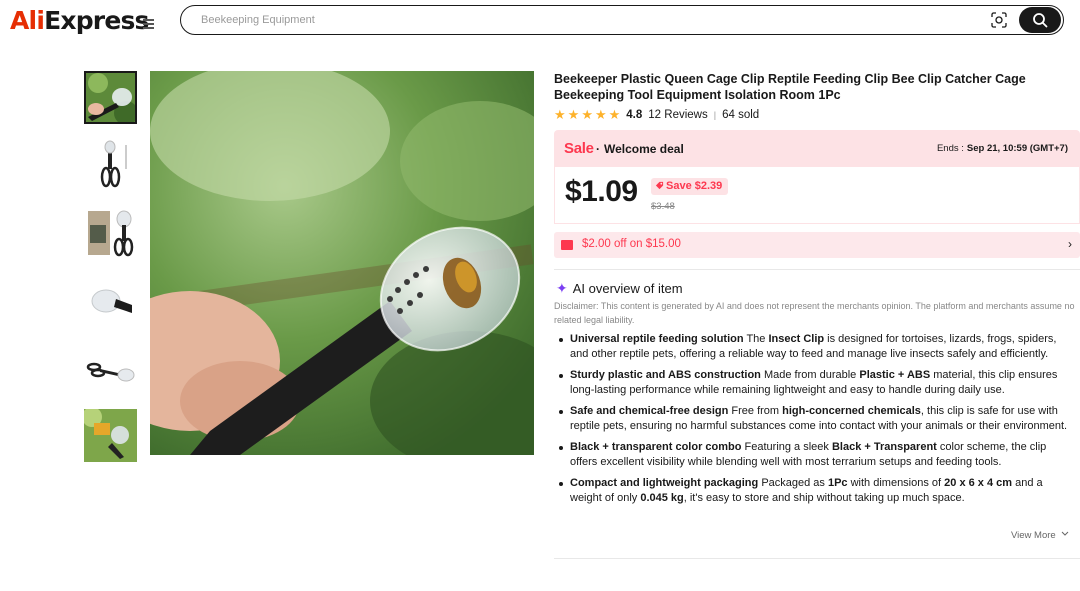  What do you see at coordinates (851, 411) in the screenshot?
I see `ai-item-highlight: high-concerned chemicals` at bounding box center [851, 411].